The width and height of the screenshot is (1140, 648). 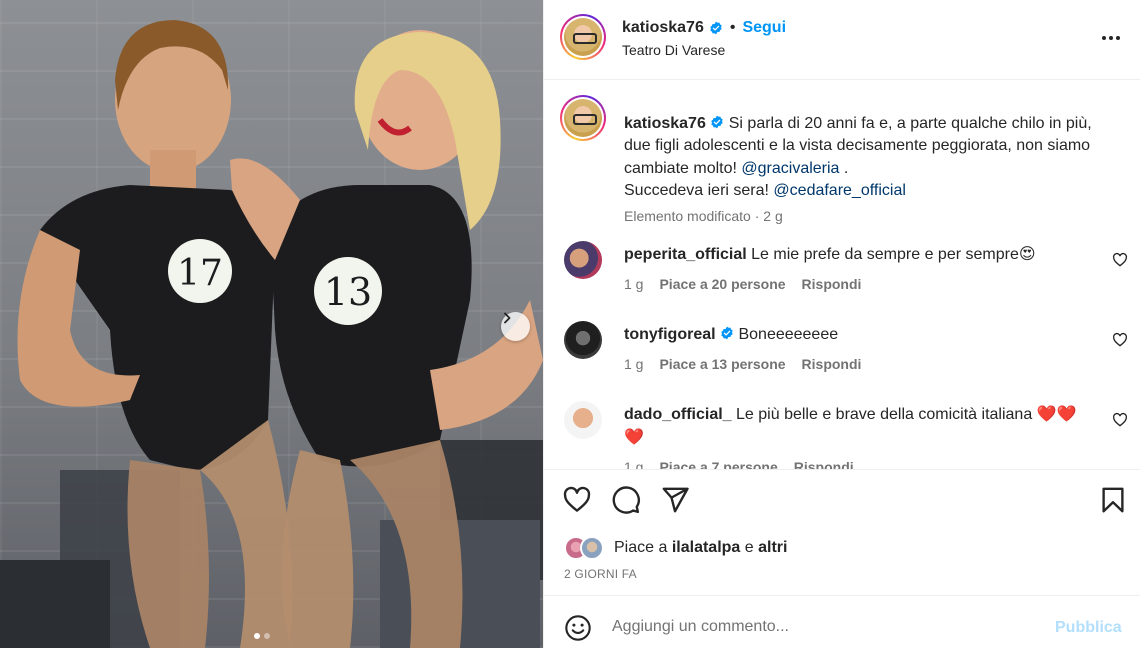 What do you see at coordinates (1113, 500) in the screenshot?
I see `bookmark-icon` at bounding box center [1113, 500].